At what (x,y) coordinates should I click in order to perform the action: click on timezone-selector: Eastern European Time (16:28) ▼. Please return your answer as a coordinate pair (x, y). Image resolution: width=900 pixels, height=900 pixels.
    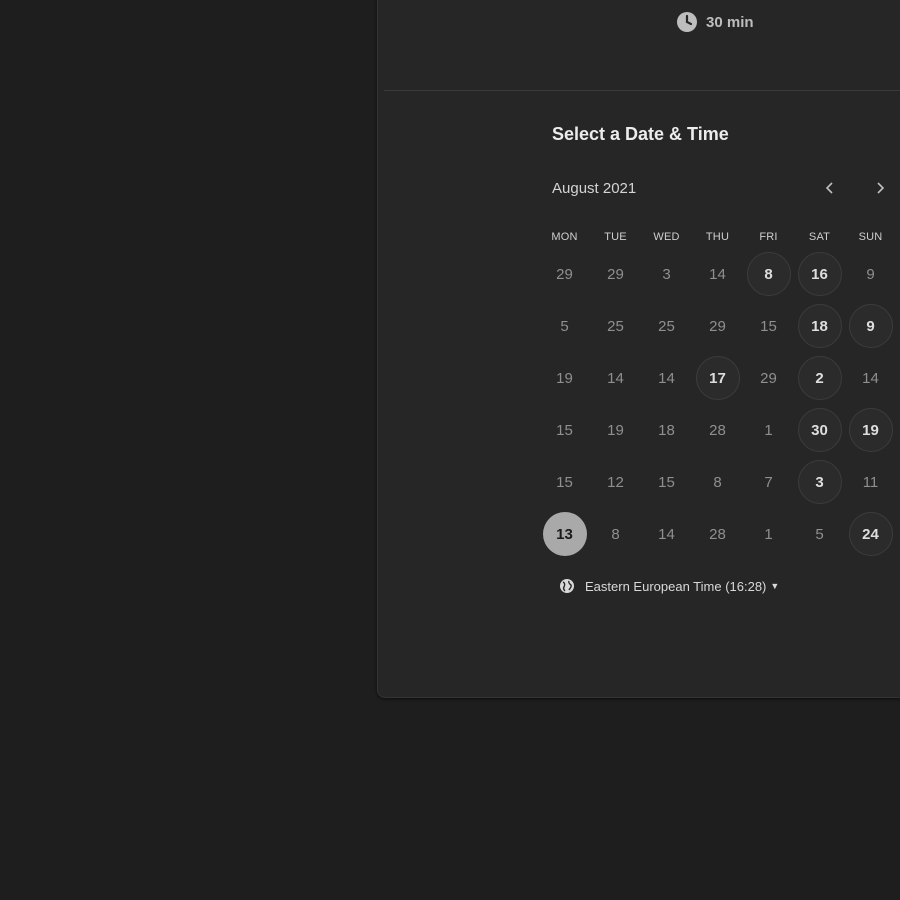
    Looking at the image, I should click on (669, 586).